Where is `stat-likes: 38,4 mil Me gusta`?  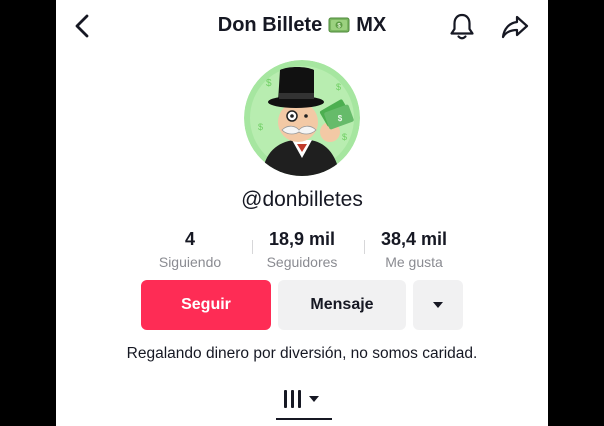
stat-likes: 38,4 mil Me gusta is located at coordinates (414, 250).